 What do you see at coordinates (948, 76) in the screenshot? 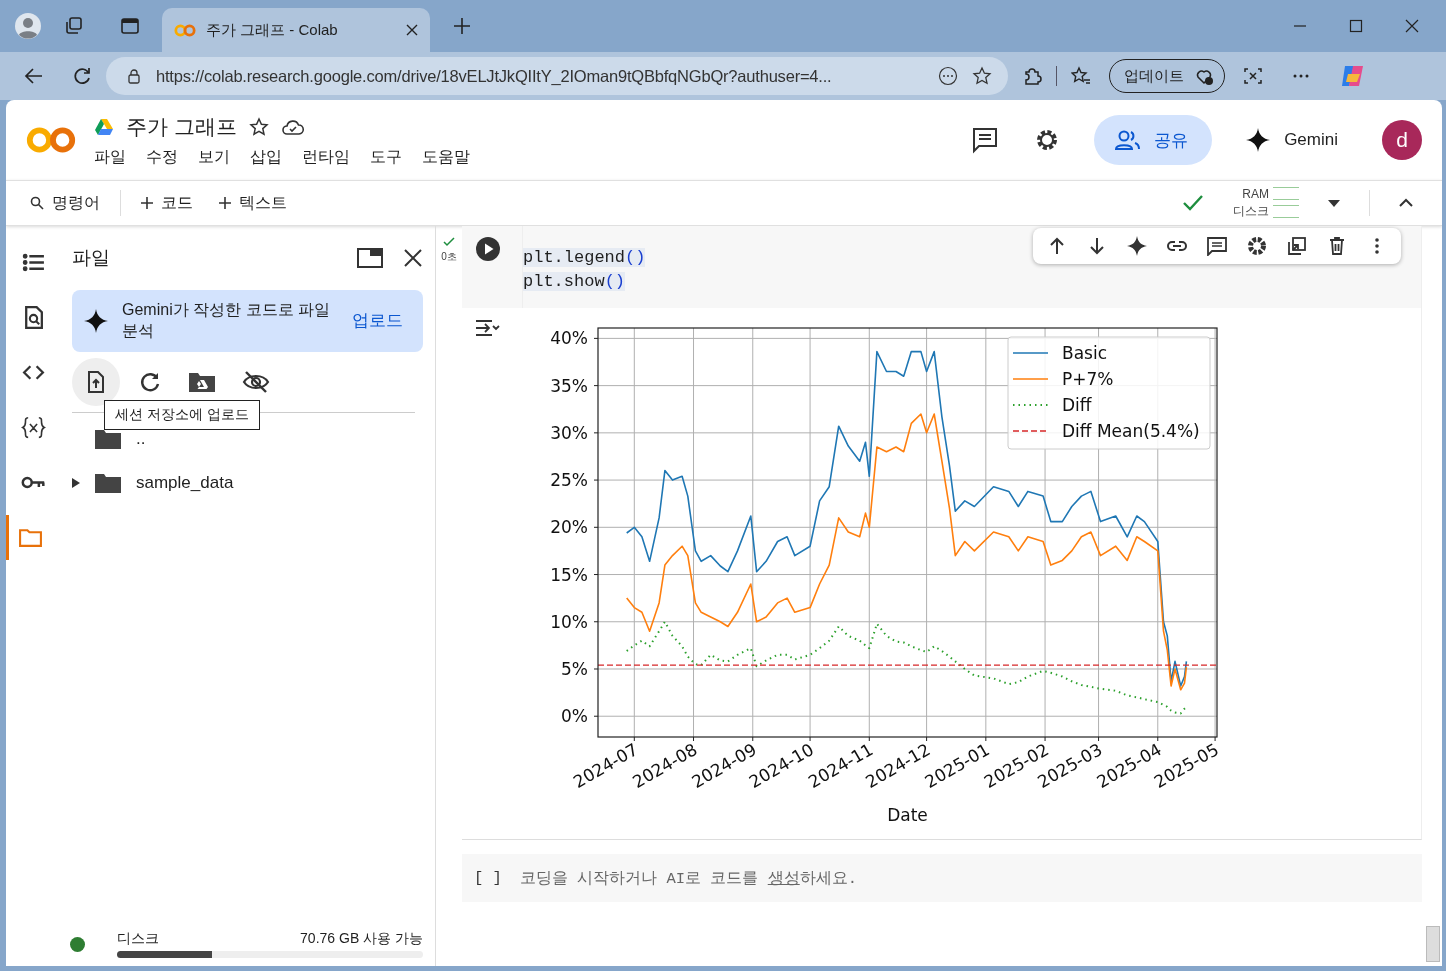
I see `more-icon` at bounding box center [948, 76].